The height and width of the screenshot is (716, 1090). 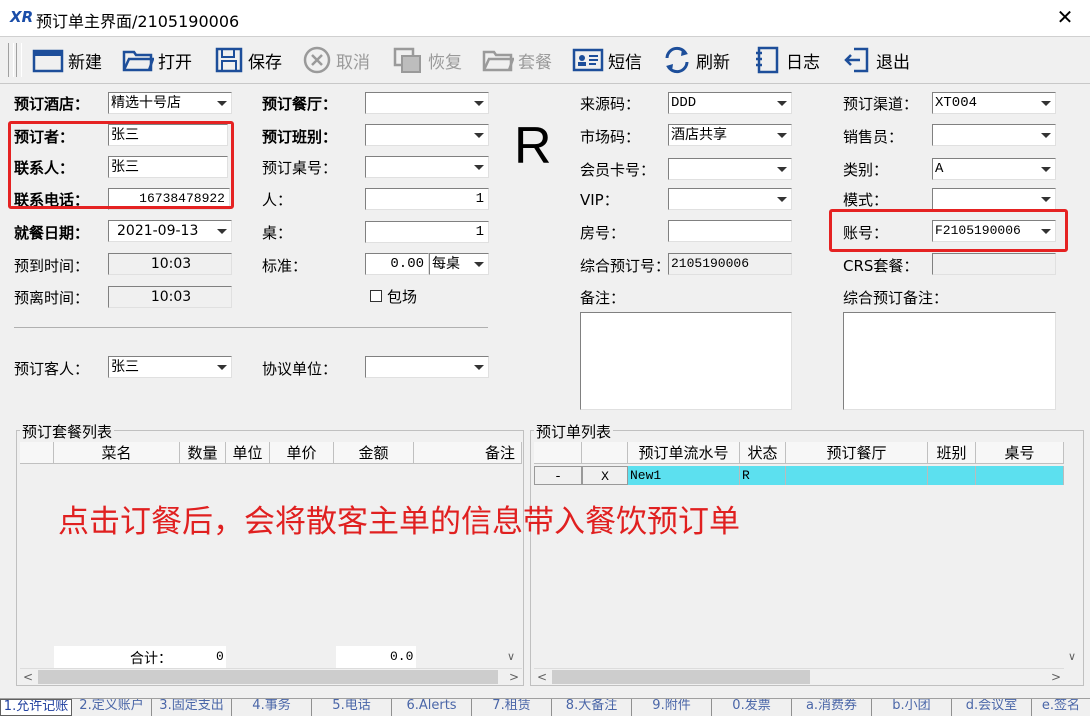 What do you see at coordinates (336, 60) in the screenshot?
I see `cancel-button: 取消` at bounding box center [336, 60].